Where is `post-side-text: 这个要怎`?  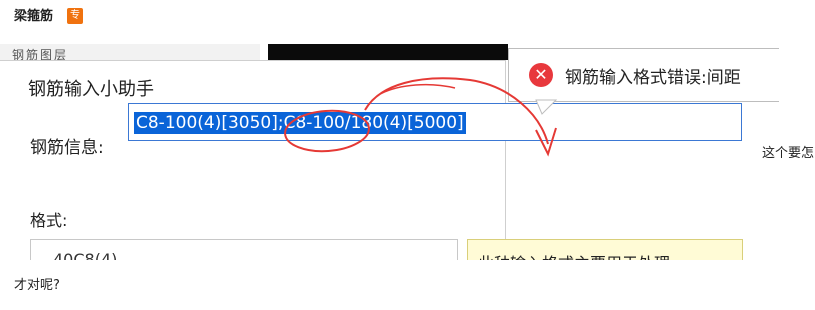 post-side-text: 这个要怎 is located at coordinates (788, 153).